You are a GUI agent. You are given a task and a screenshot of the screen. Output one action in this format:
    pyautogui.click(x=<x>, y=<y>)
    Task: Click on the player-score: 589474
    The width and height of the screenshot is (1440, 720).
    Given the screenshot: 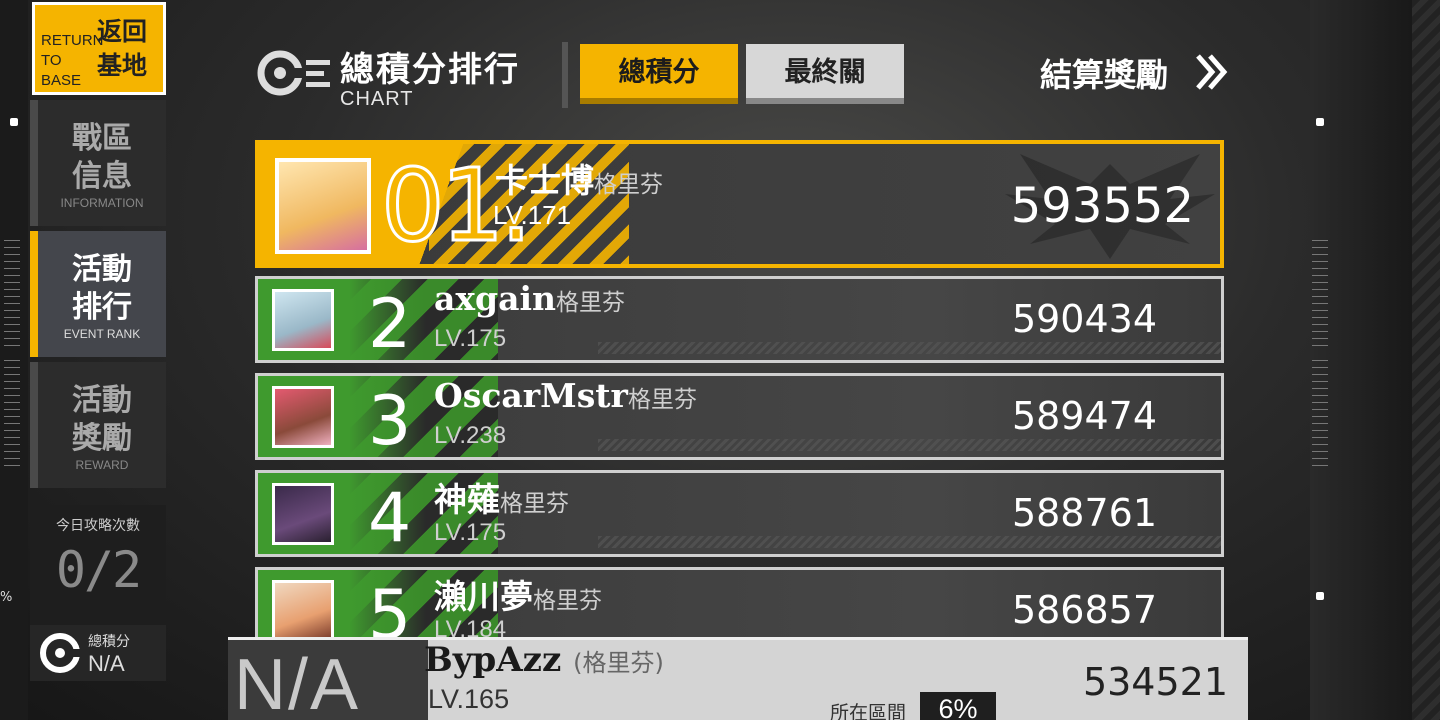 What is the action you would take?
    pyautogui.click(x=1084, y=416)
    